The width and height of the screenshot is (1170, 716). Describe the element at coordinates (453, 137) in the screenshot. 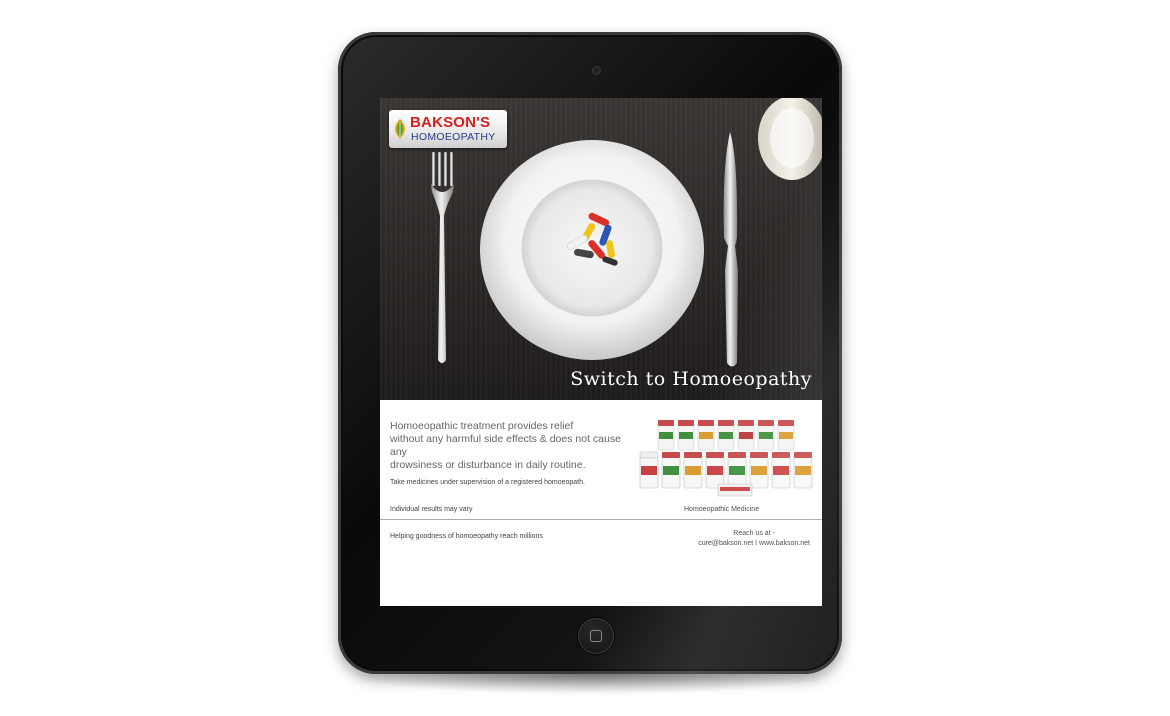

I see `brand-subtitle: HOMOEOPATHY` at that location.